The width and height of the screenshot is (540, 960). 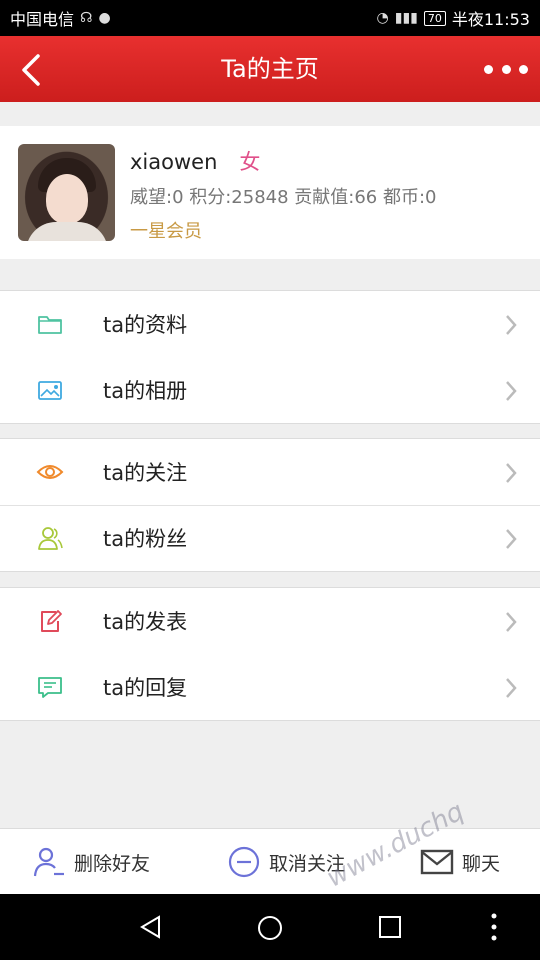 What do you see at coordinates (86, 18) in the screenshot?
I see `notification-icon: ☊` at bounding box center [86, 18].